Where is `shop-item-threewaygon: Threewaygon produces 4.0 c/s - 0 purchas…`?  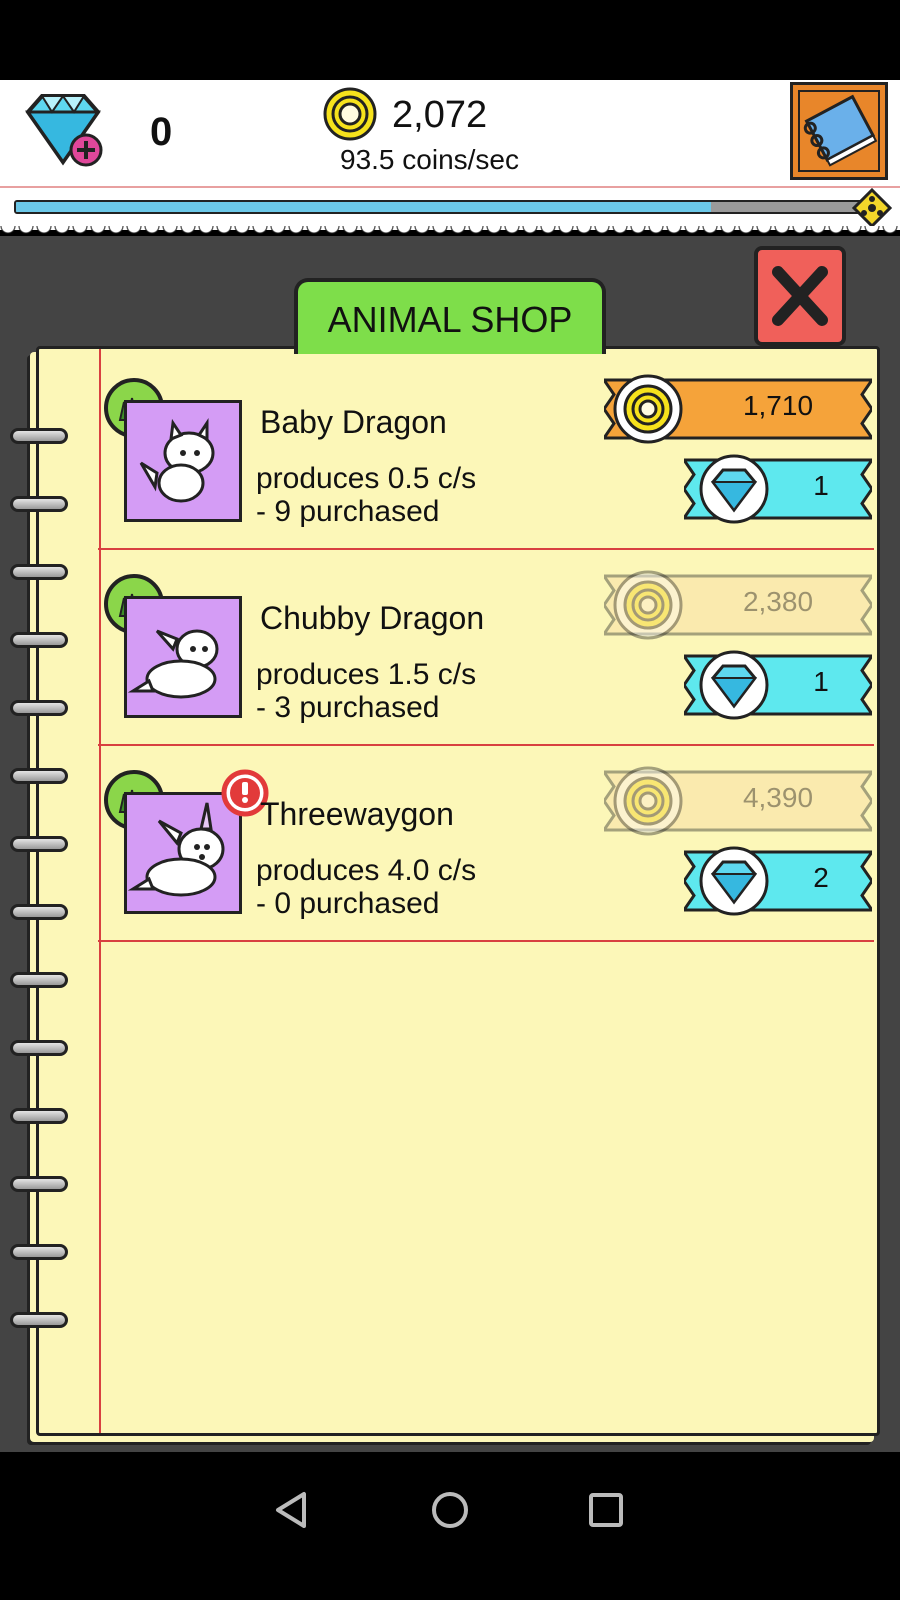
shop-item-threewaygon: Threewaygon produces 4.0 c/s - 0 purchas… is located at coordinates (486, 843).